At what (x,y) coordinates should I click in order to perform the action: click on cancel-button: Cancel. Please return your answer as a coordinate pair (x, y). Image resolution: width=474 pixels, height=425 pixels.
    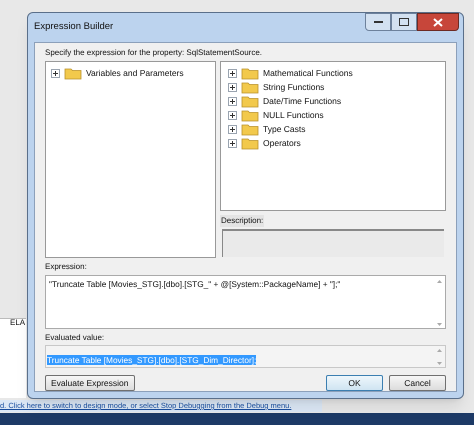
    Looking at the image, I should click on (417, 383).